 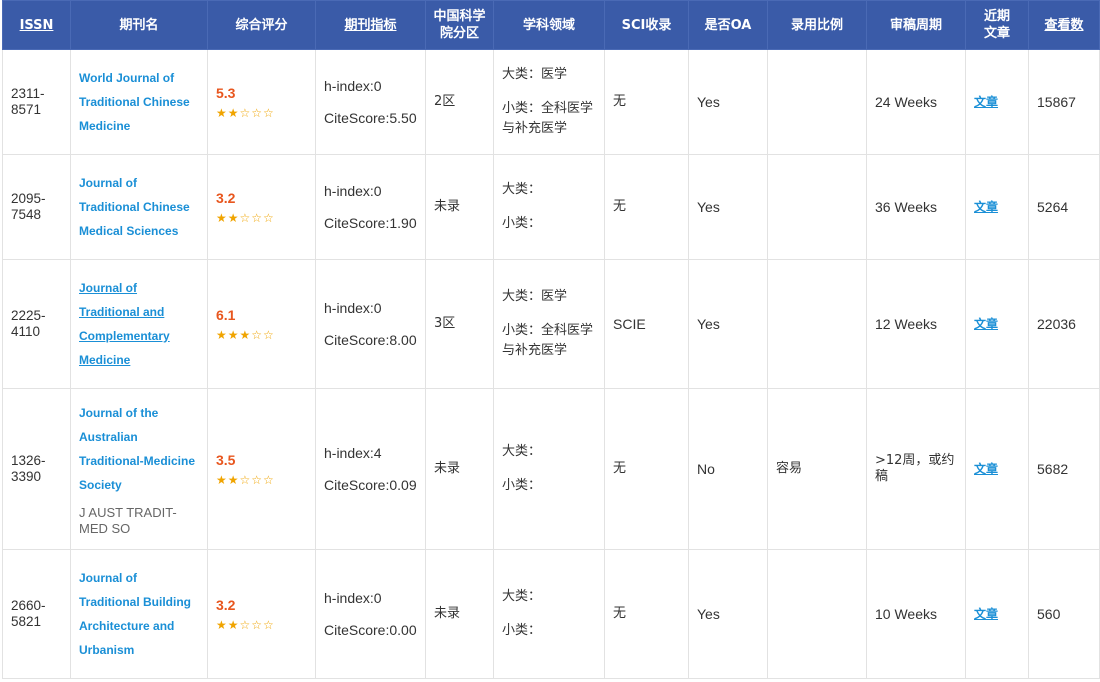 I want to click on oa-cell: No, so click(x=728, y=469).